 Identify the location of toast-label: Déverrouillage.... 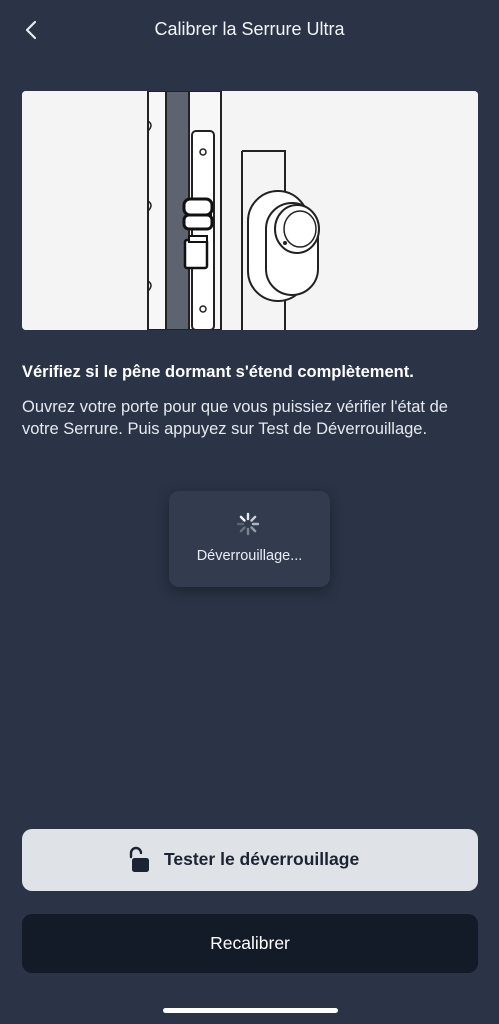
(249, 556).